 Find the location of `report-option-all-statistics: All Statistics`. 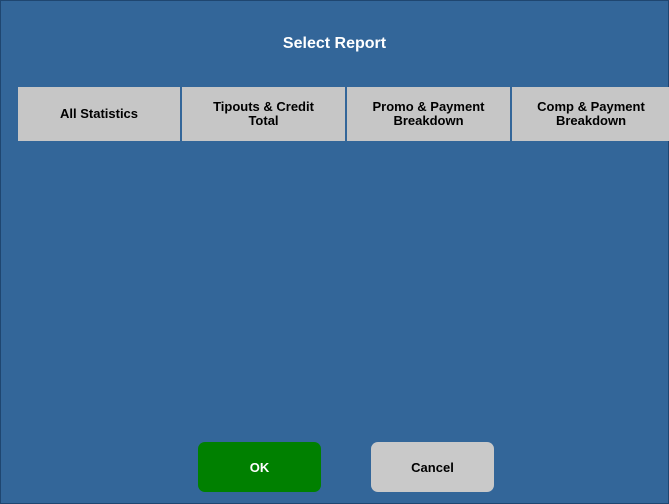

report-option-all-statistics: All Statistics is located at coordinates (99, 114).